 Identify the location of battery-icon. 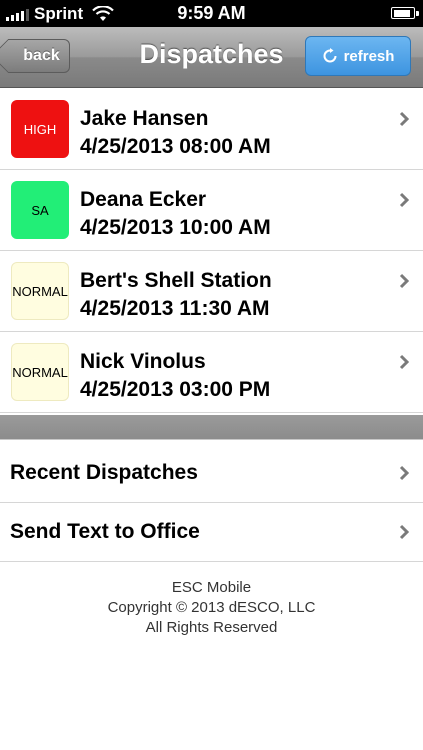
(405, 13).